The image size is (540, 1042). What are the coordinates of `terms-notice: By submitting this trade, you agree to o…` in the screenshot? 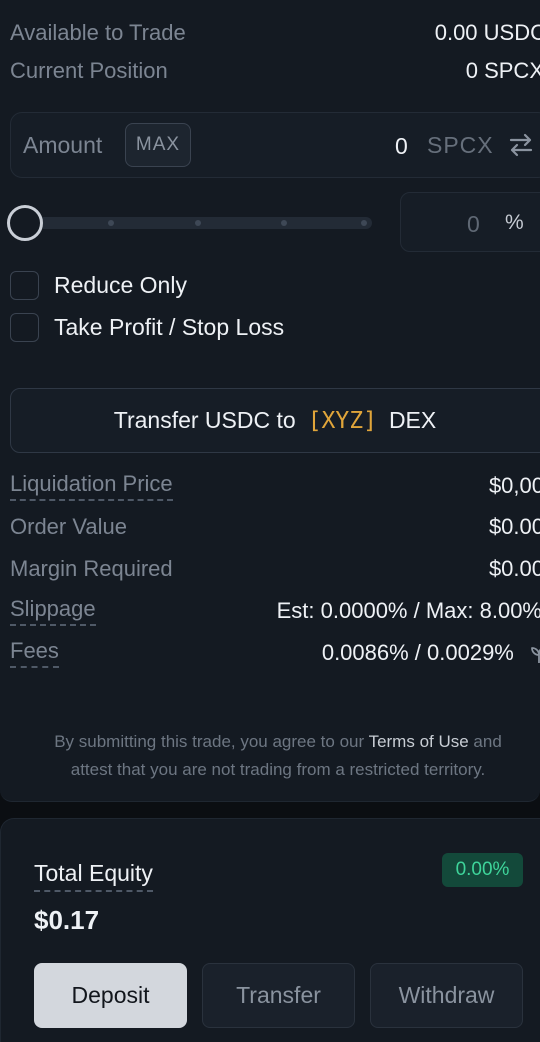 It's located at (270, 756).